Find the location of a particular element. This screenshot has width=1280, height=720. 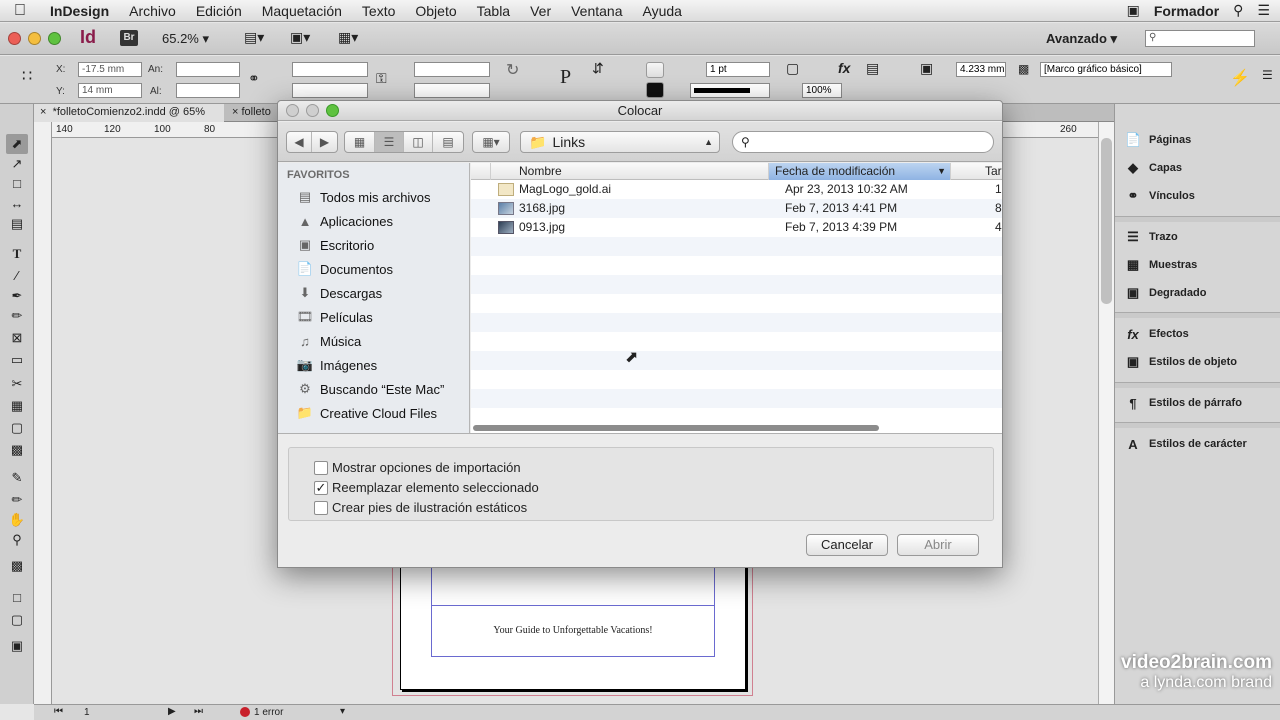

rotate-icon: ↻ is located at coordinates (512, 70).